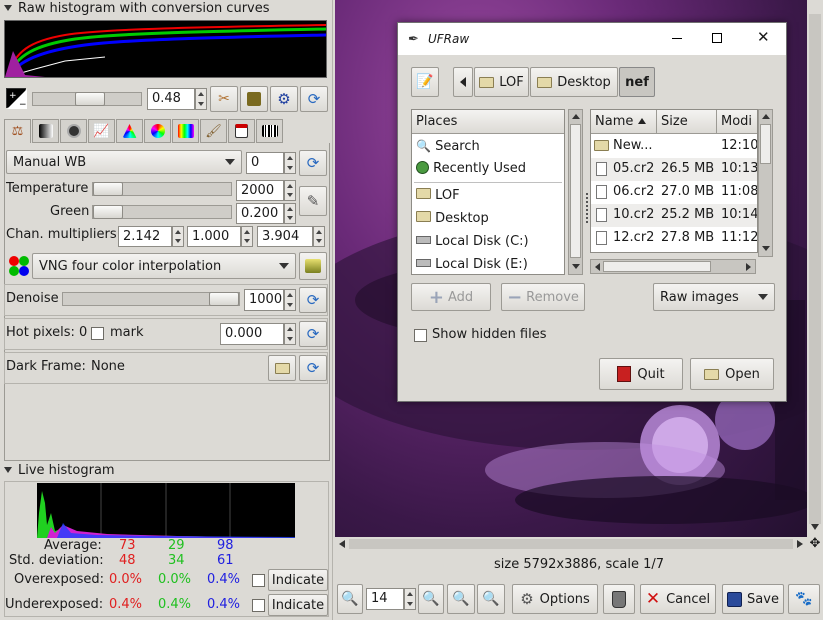 Image resolution: width=823 pixels, height=620 pixels. Describe the element at coordinates (313, 368) in the screenshot. I see `reset-dark-frame-button: ⟳` at that location.